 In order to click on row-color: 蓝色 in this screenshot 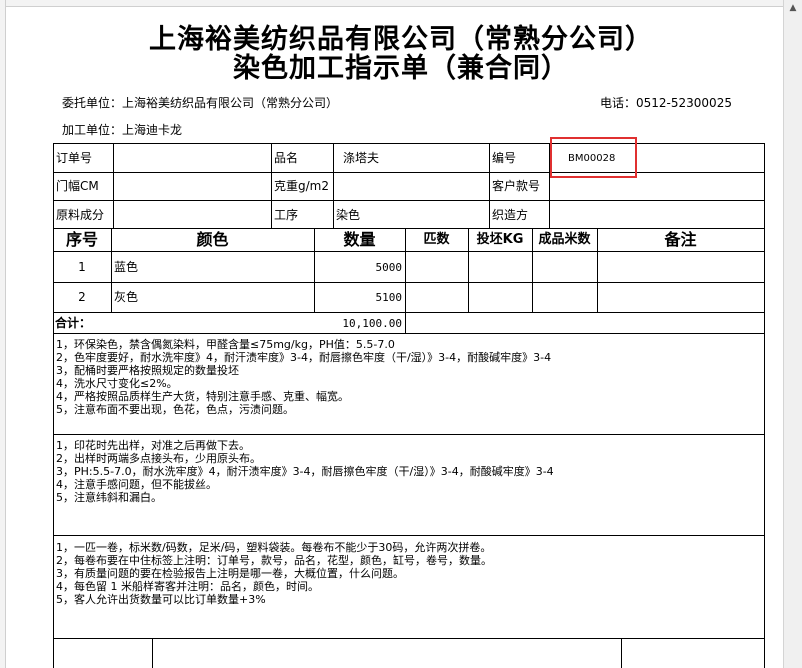, I will do `click(126, 267)`.